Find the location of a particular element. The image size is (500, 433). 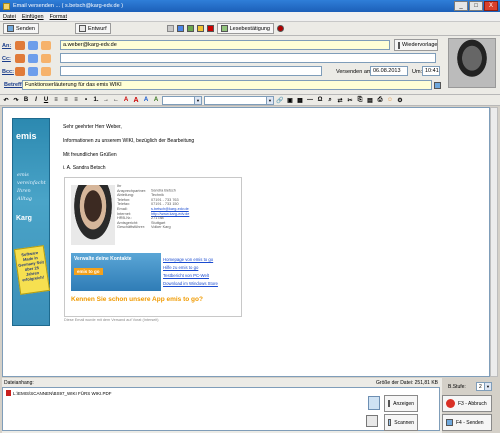

mail-signature-name: i. A. Sandra Betsch is located at coordinates (84, 168).